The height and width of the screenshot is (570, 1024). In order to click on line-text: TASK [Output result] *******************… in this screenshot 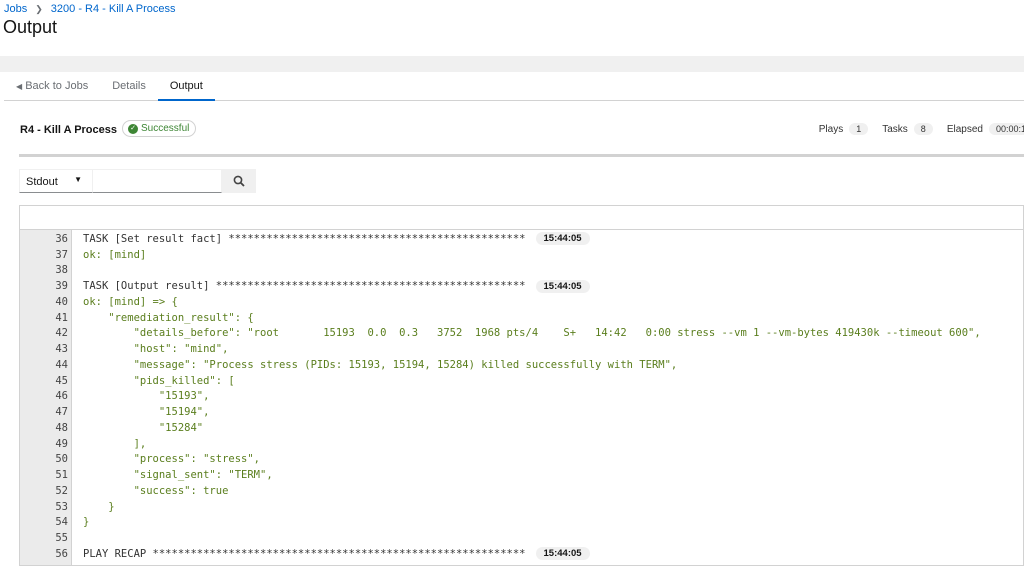, I will do `click(304, 286)`.